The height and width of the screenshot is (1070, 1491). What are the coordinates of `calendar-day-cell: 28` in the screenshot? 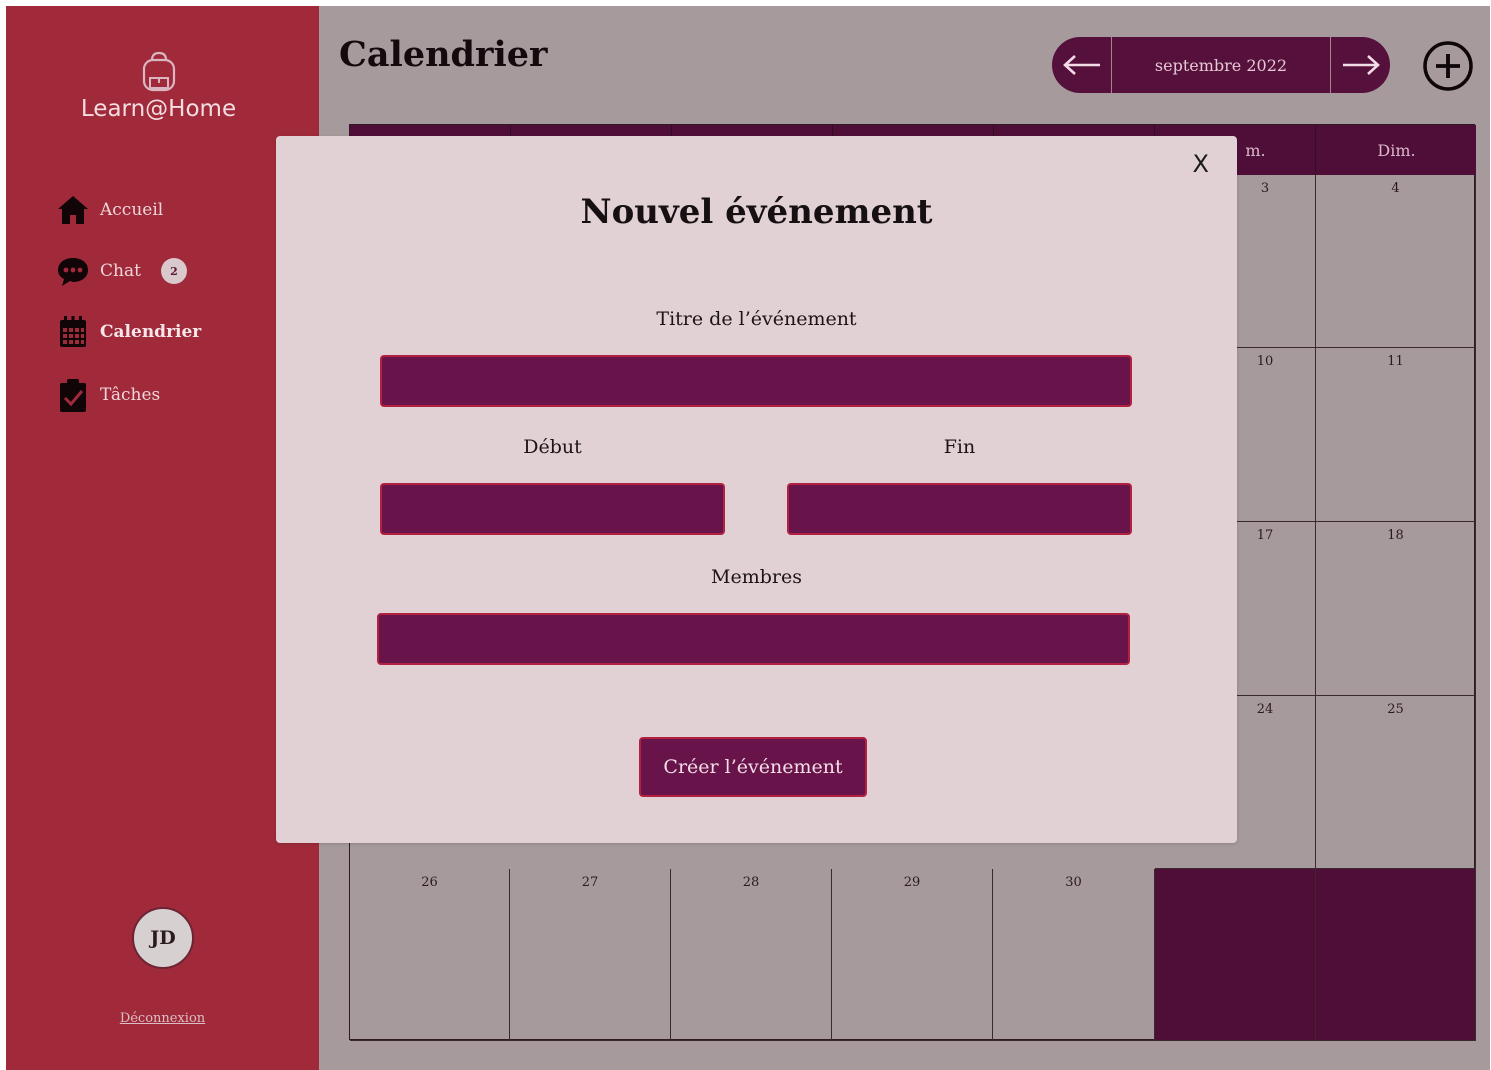 It's located at (751, 955).